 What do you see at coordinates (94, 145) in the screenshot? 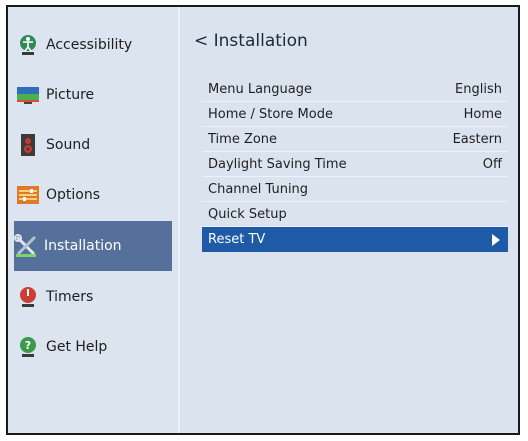
I see `sidebar-item-sound: Sound` at bounding box center [94, 145].